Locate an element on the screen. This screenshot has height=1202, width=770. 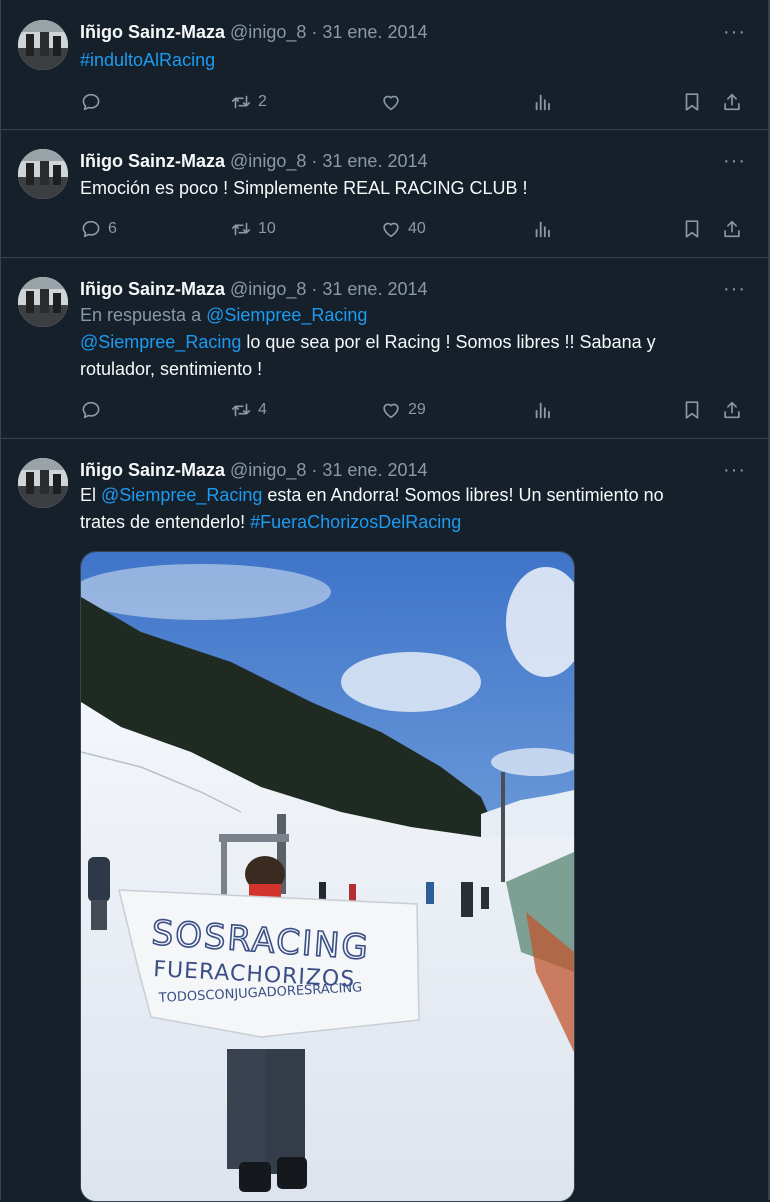
retweet-button: 4 is located at coordinates (248, 410).